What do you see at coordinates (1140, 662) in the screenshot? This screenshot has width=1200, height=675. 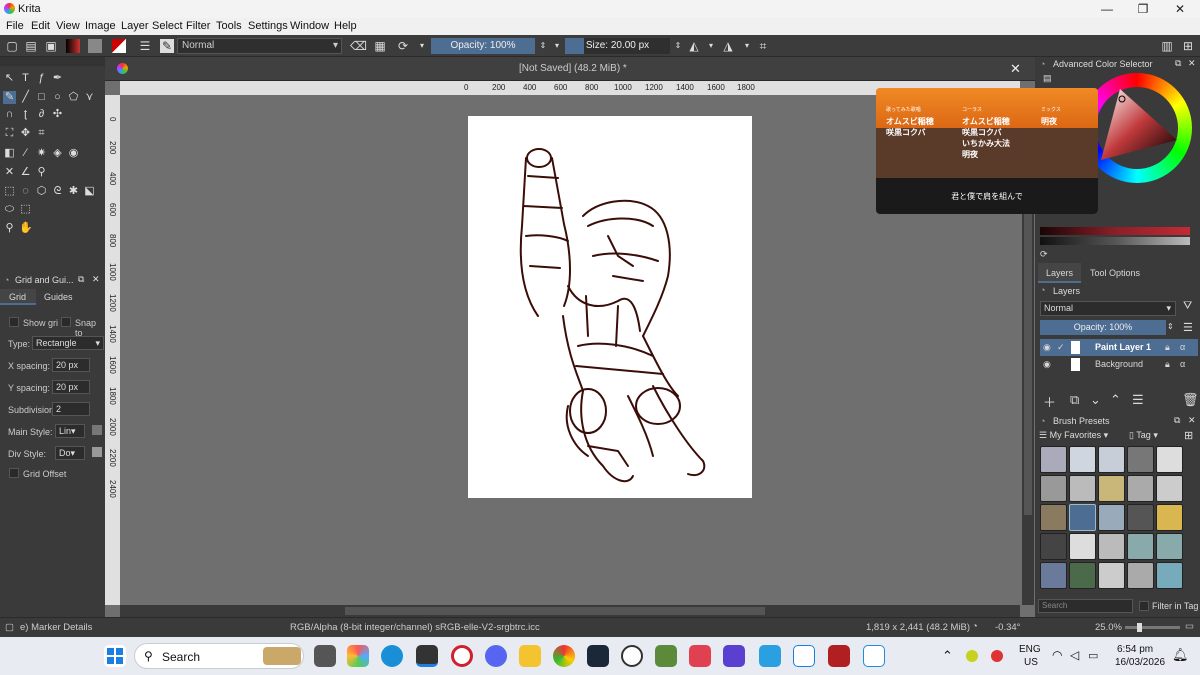 I see `clock-date: 16/03/2026` at bounding box center [1140, 662].